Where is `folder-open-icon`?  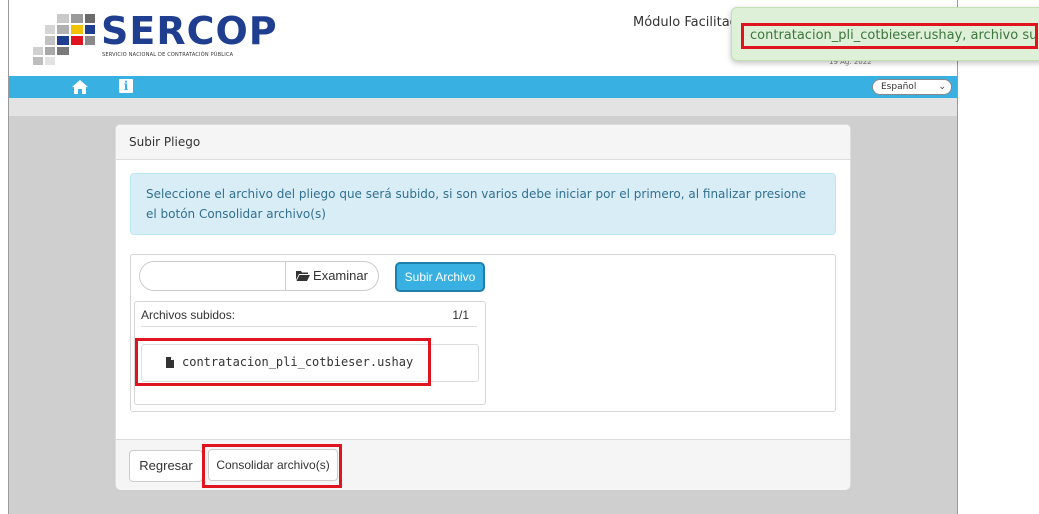 folder-open-icon is located at coordinates (303, 276).